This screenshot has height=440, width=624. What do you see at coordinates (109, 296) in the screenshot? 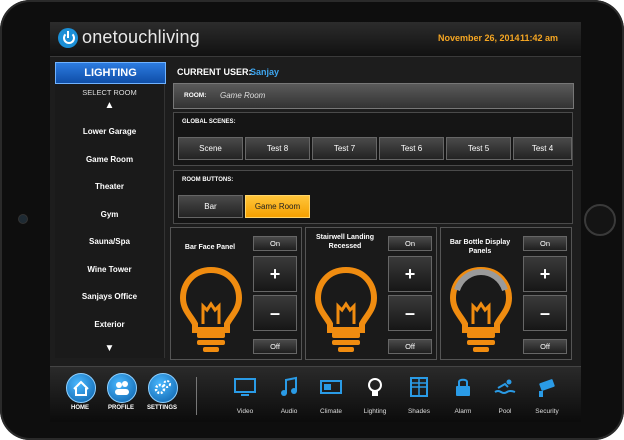
I see `room-item-sanjays-office: Sanjays Office` at bounding box center [109, 296].